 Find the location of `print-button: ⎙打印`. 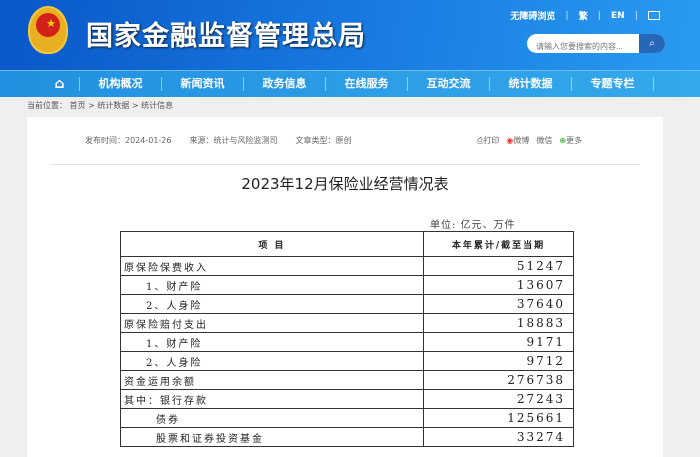

print-button: ⎙打印 is located at coordinates (488, 140).